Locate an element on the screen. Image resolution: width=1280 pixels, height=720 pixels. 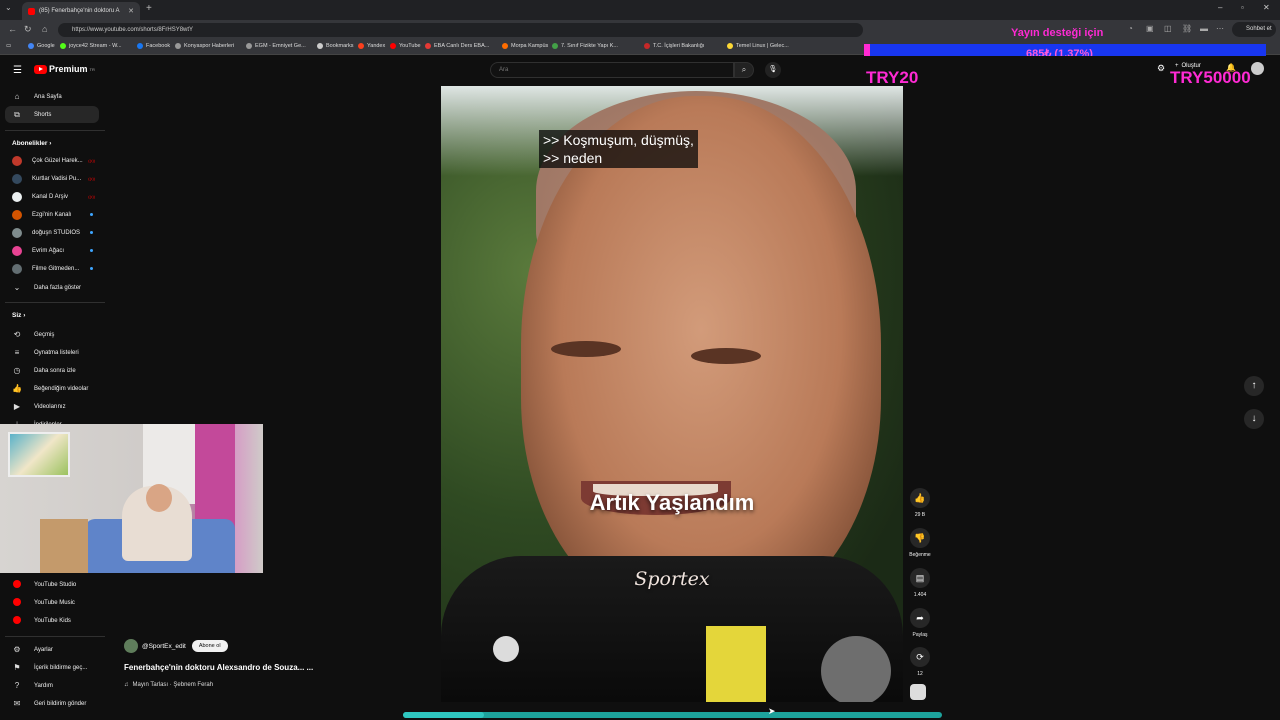
flag-icon: ⚑ is located at coordinates (17, 667).